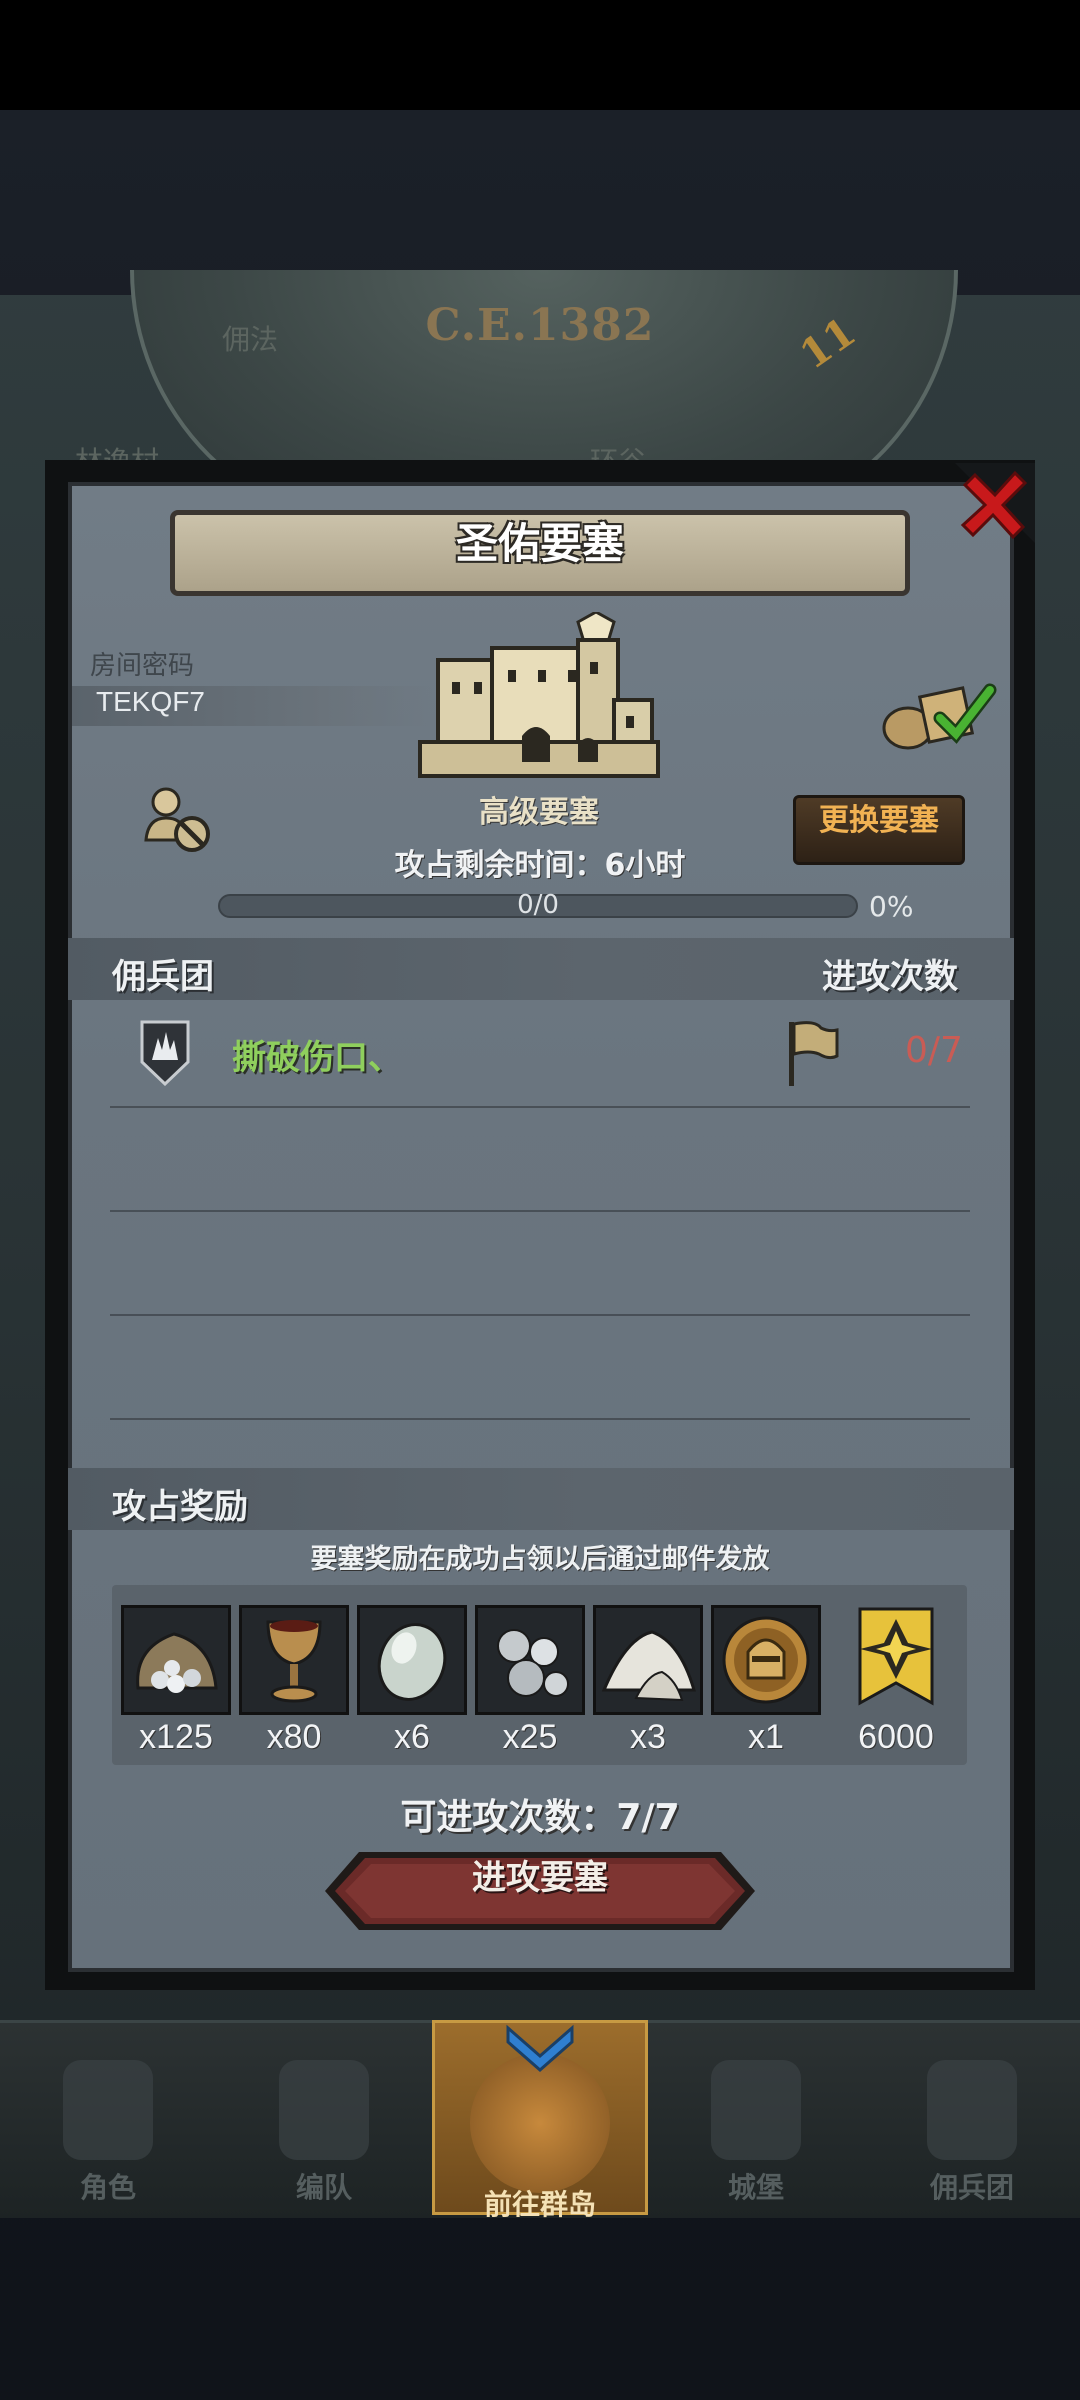 This screenshot has height=2400, width=1080. I want to click on nav-item-character: 角色, so click(108, 2117).